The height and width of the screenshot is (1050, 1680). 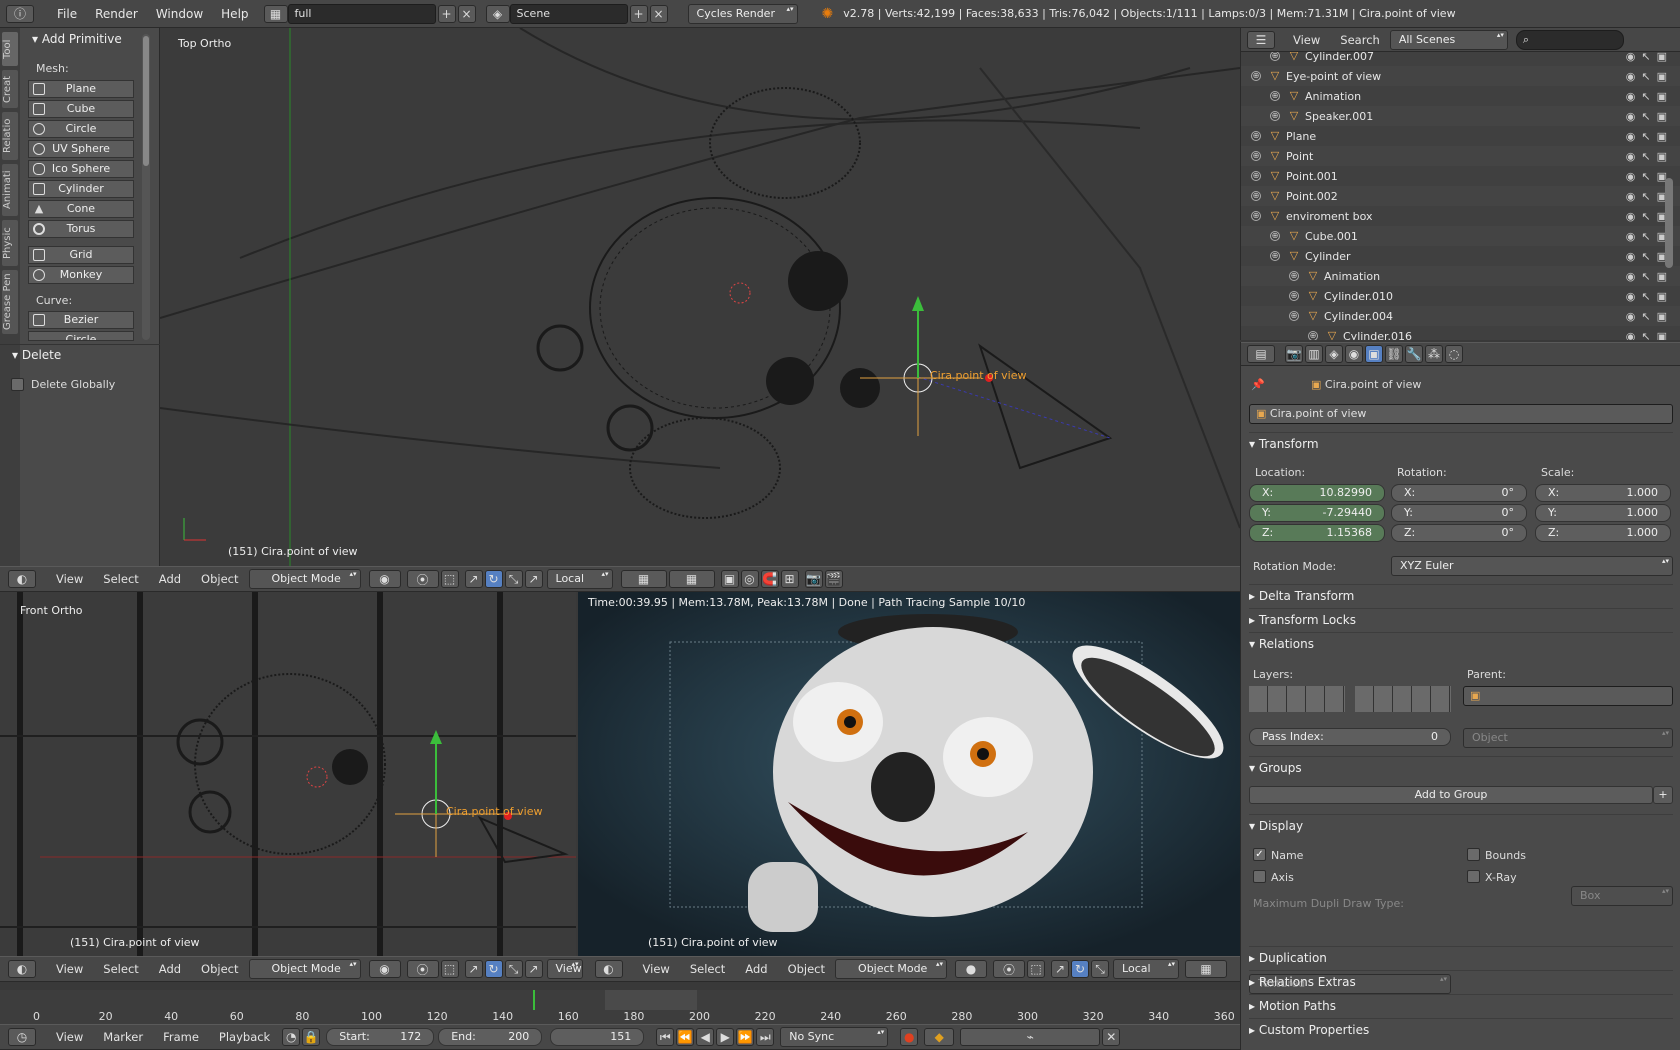 I want to click on transform-locks-header: ▸ Transform Locks, so click(x=1461, y=619).